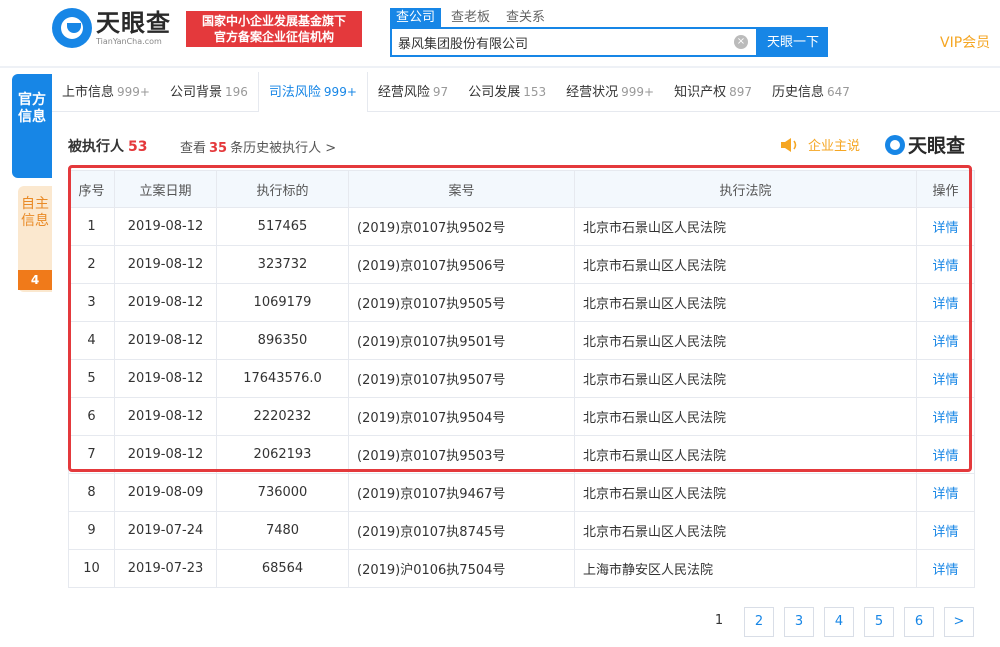 The height and width of the screenshot is (647, 1000). Describe the element at coordinates (282, 302) in the screenshot. I see `cell-amount: 1069179` at that location.